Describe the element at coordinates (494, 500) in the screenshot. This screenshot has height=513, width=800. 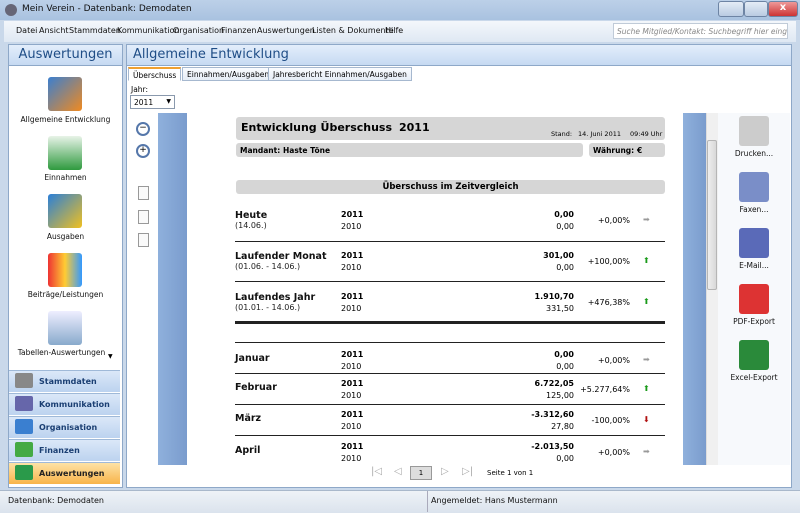
I see `status-user: Angemeldet: Hans Mustermann` at that location.